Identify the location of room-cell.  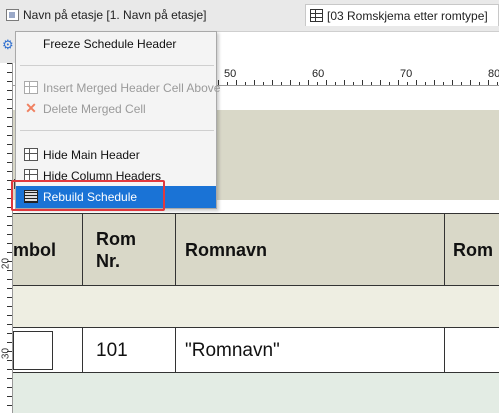
(472, 350).